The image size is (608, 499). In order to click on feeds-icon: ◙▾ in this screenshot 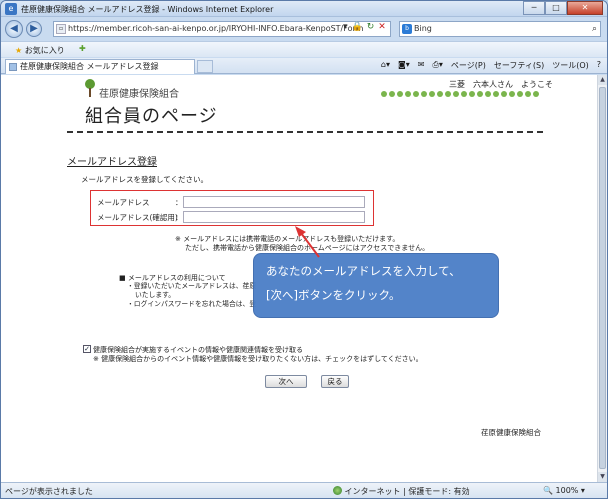, I will do `click(404, 65)`.